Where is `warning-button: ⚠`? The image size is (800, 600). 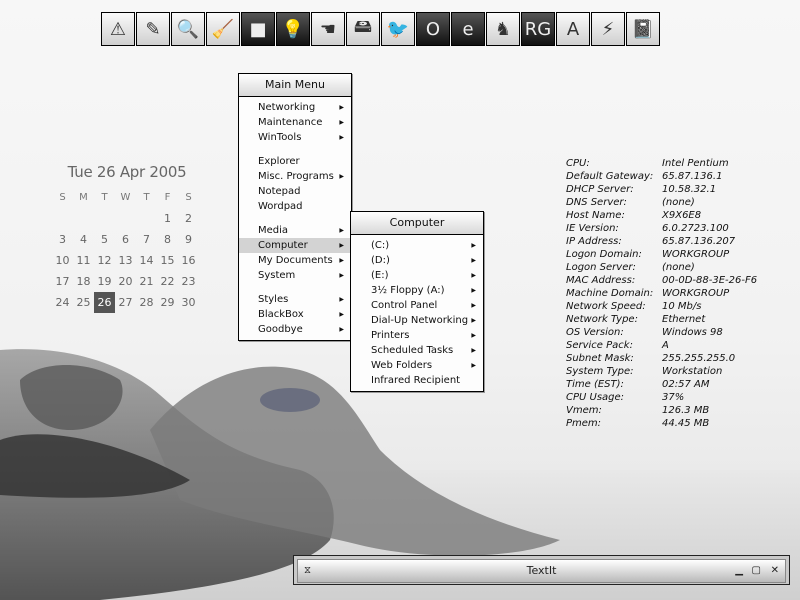 warning-button: ⚠ is located at coordinates (118, 29).